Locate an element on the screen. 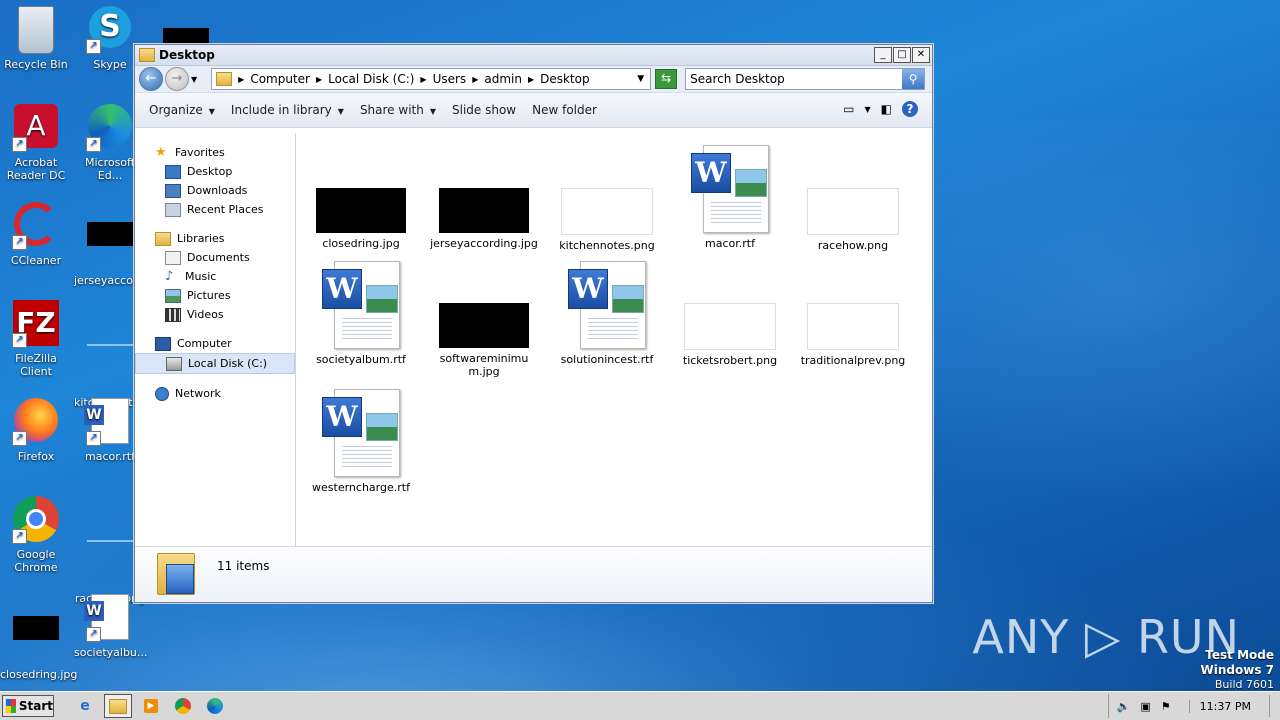 This screenshot has width=1280, height=720. show-desktop-button is located at coordinates (1274, 706).